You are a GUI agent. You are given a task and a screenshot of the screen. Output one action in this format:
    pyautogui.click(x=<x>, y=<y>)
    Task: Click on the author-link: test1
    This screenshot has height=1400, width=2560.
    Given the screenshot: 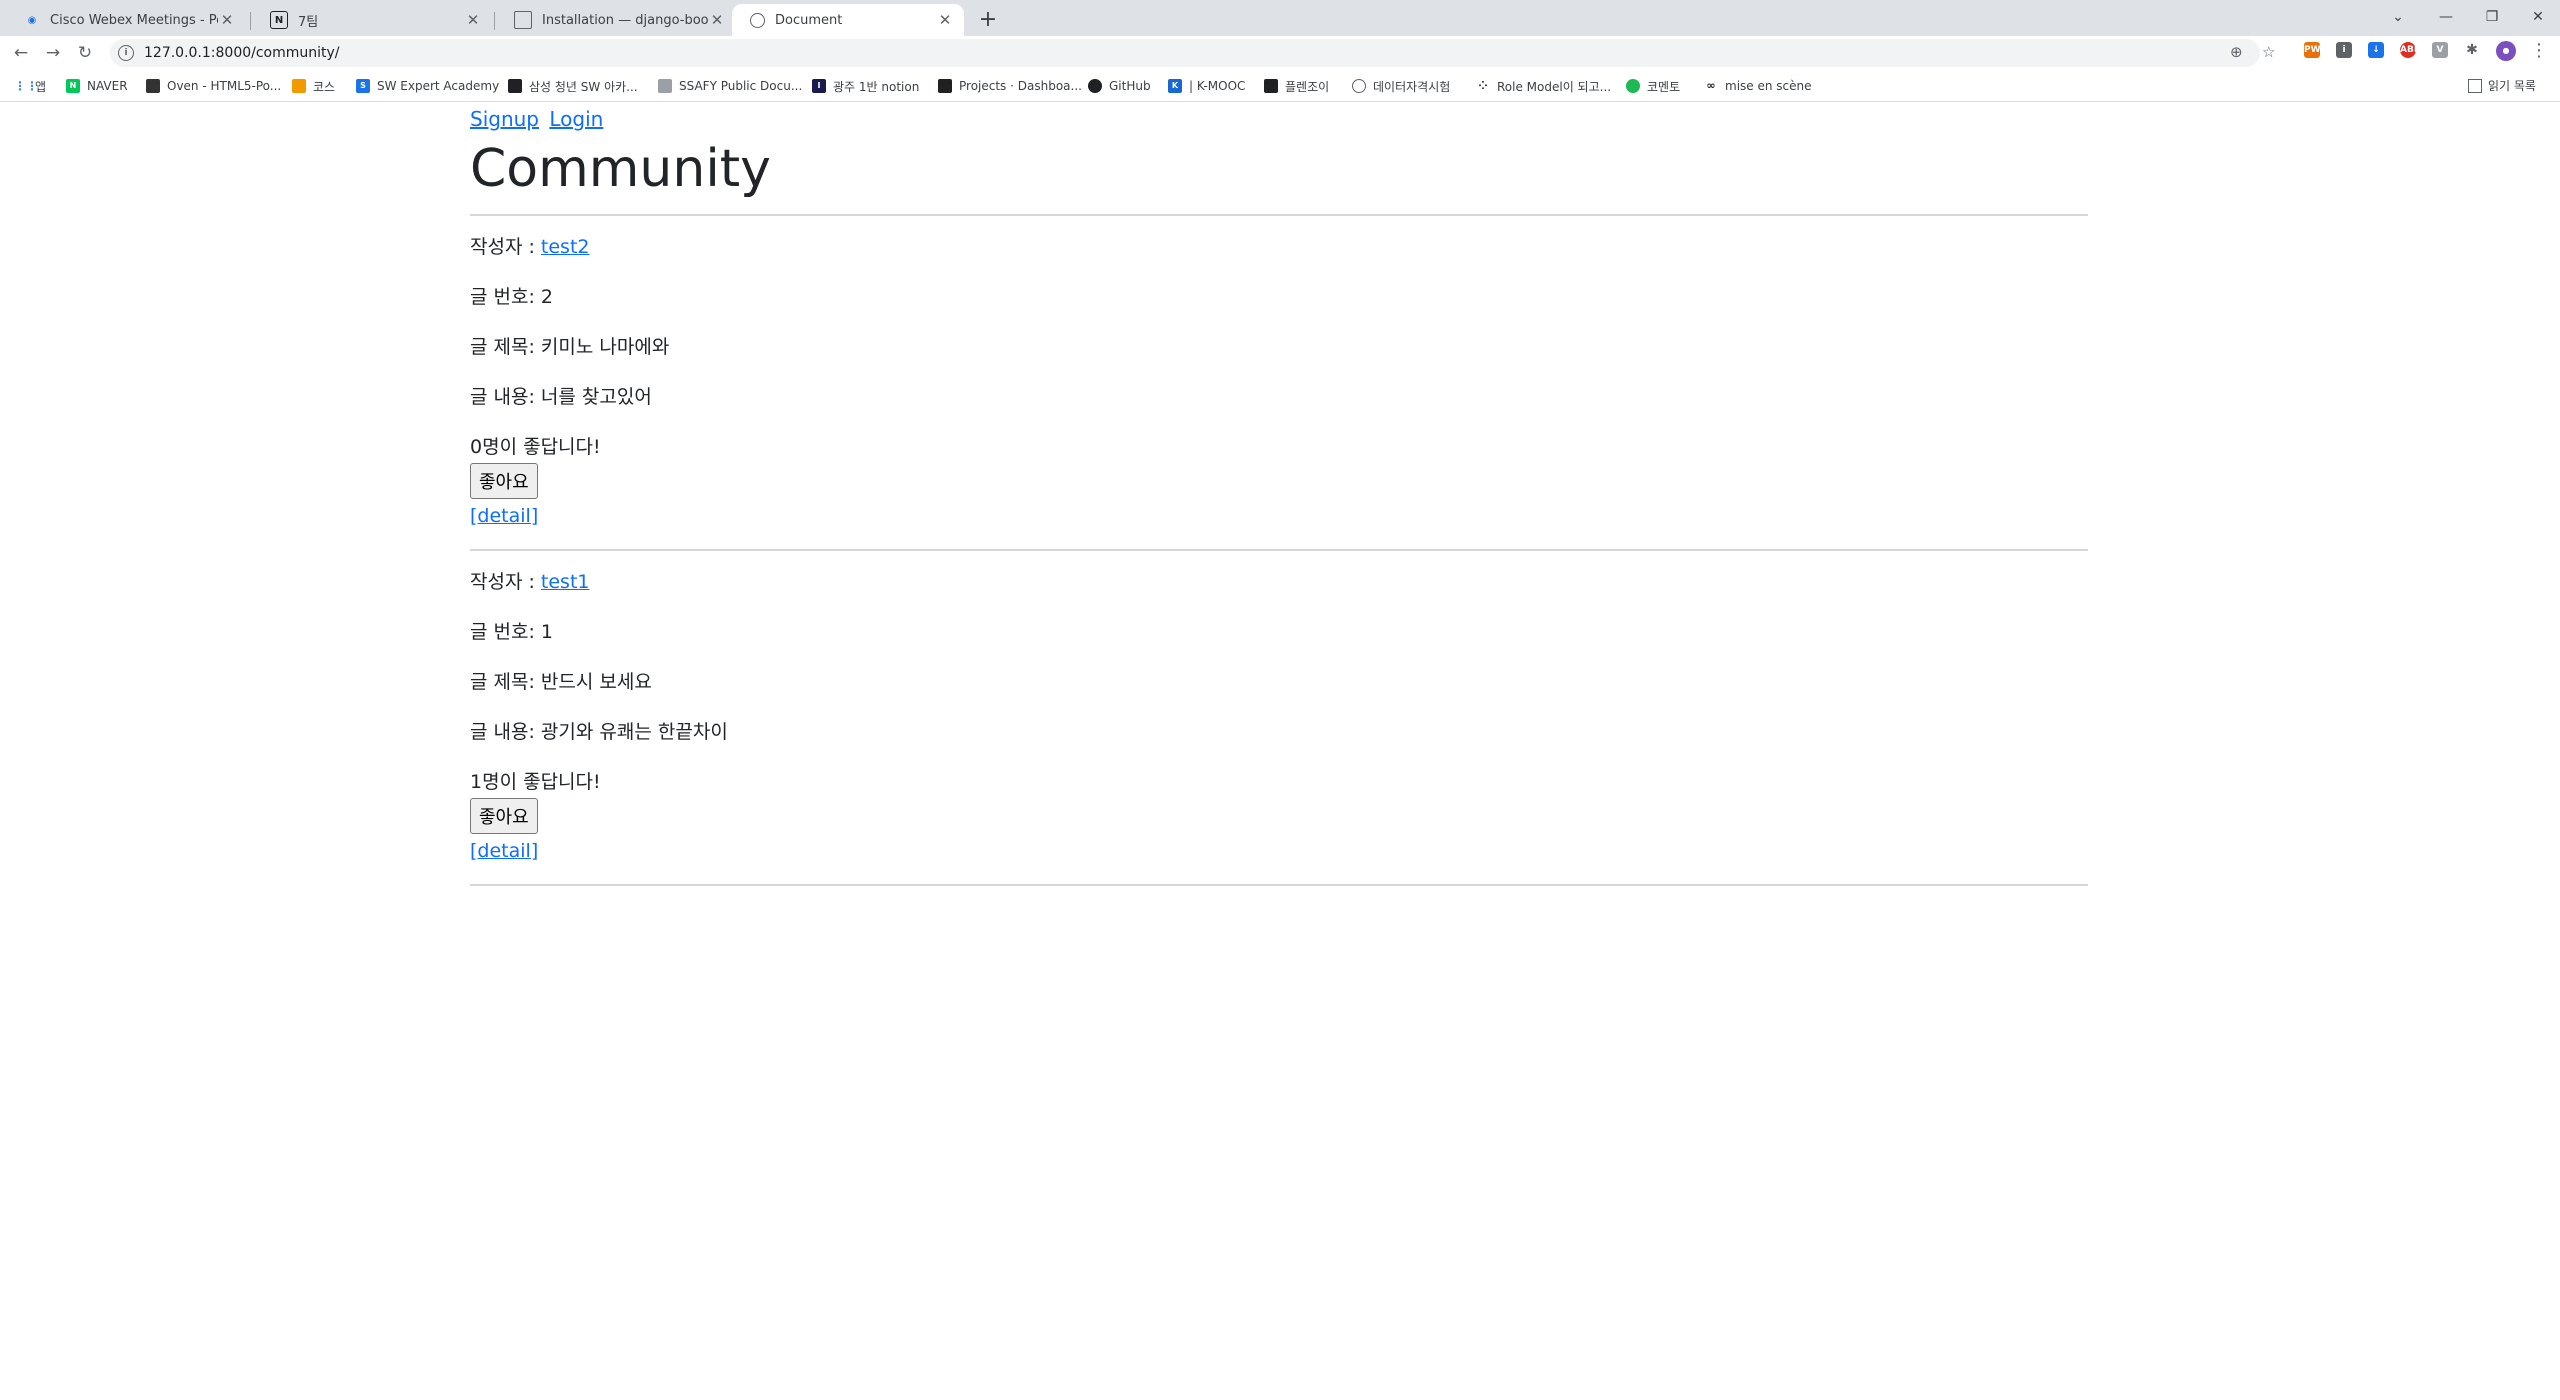 What is the action you would take?
    pyautogui.click(x=565, y=582)
    